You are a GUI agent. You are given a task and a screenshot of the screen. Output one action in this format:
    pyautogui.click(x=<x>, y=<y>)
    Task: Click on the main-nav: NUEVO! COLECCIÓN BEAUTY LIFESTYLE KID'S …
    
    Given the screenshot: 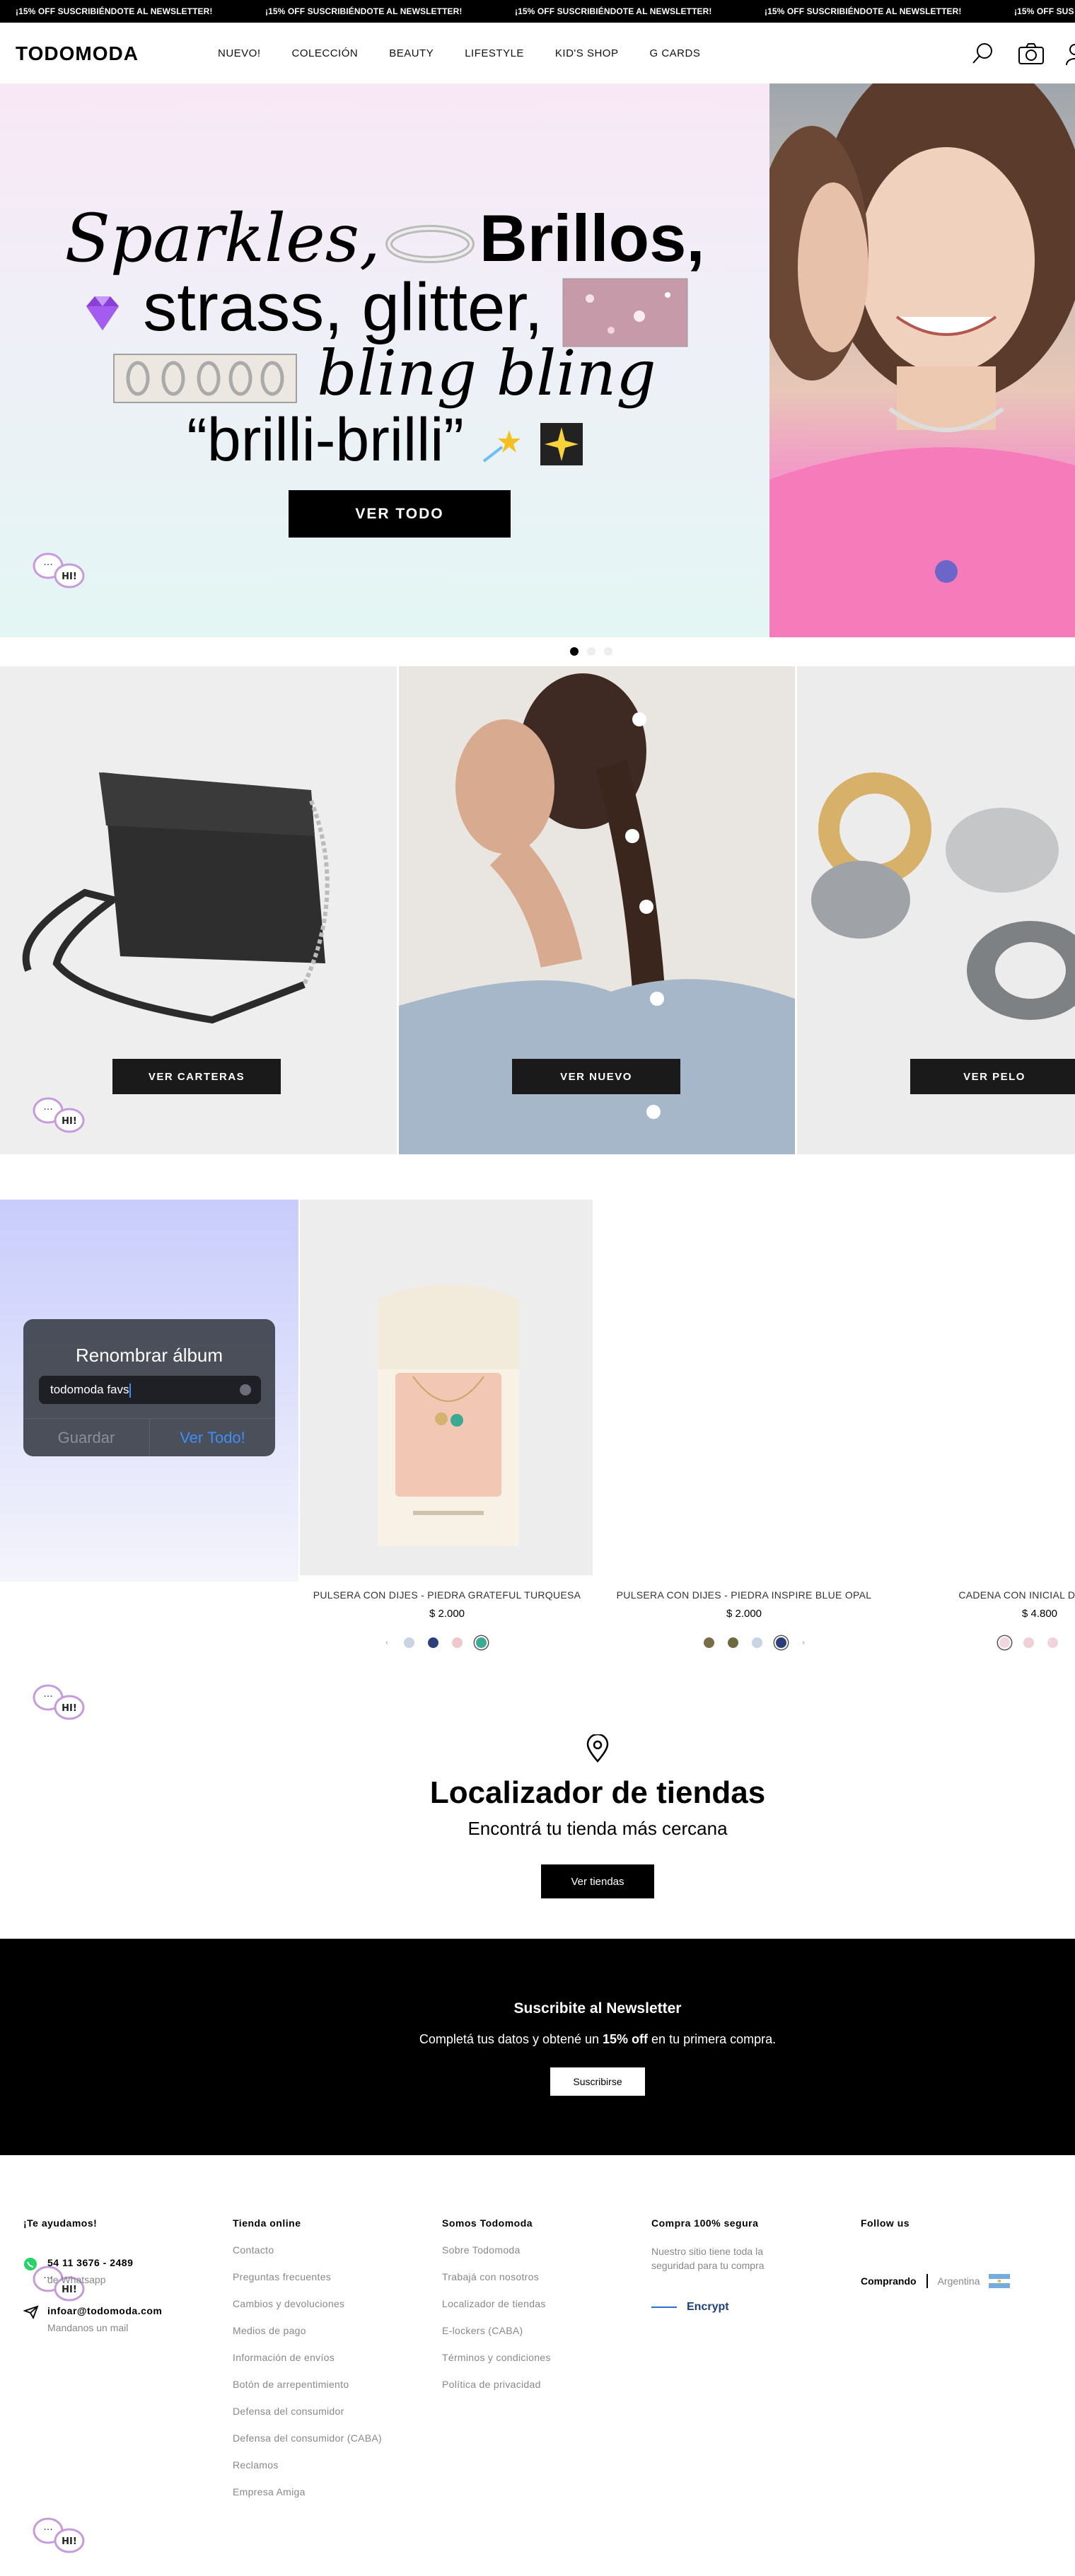 What is the action you would take?
    pyautogui.click(x=474, y=53)
    